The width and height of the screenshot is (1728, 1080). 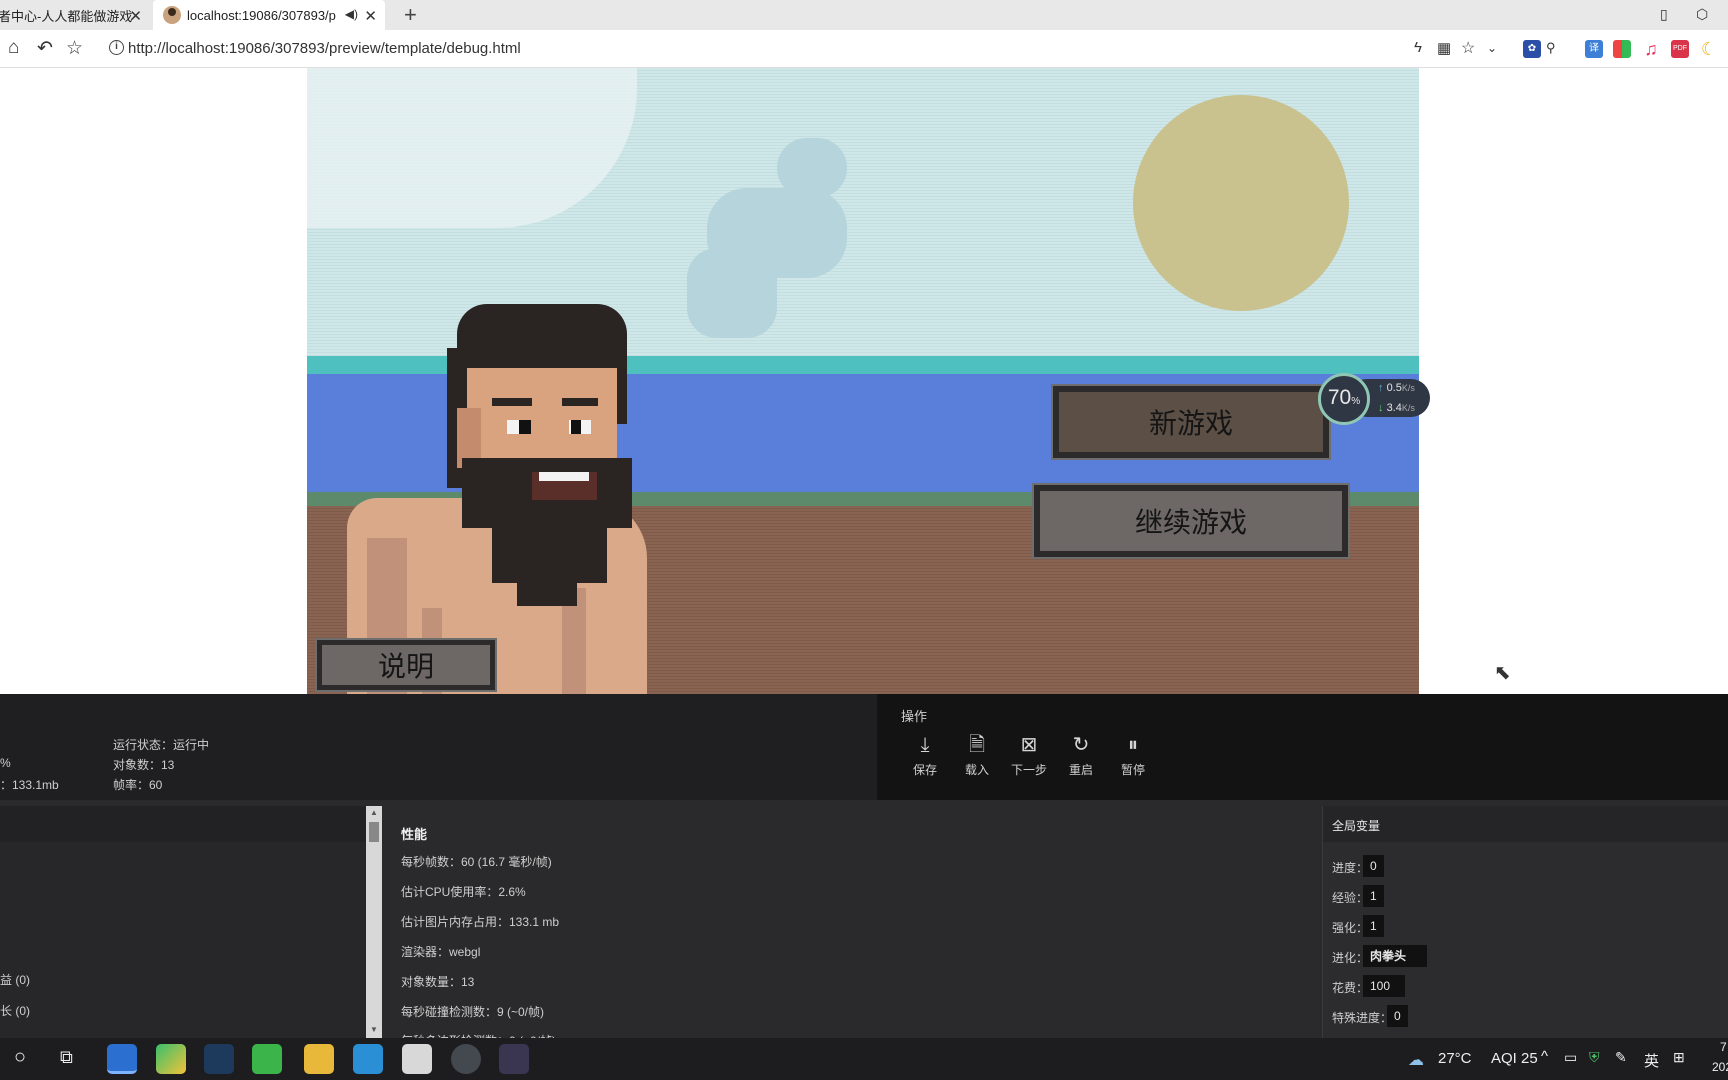 I want to click on skin-icon: ⬡, so click(x=1702, y=14).